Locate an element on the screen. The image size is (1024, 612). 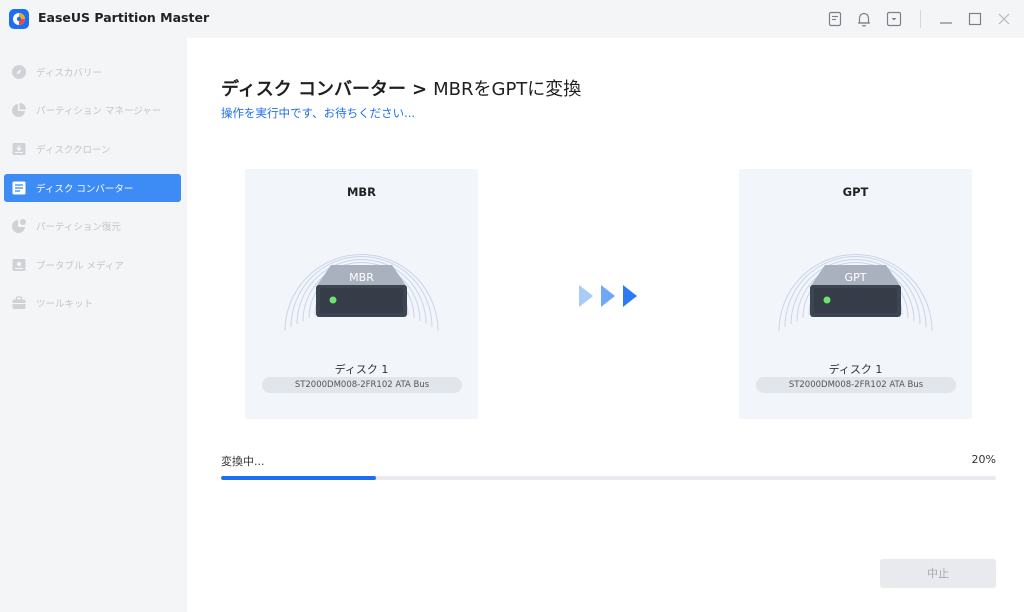
dropdown-menu-icon is located at coordinates (894, 19).